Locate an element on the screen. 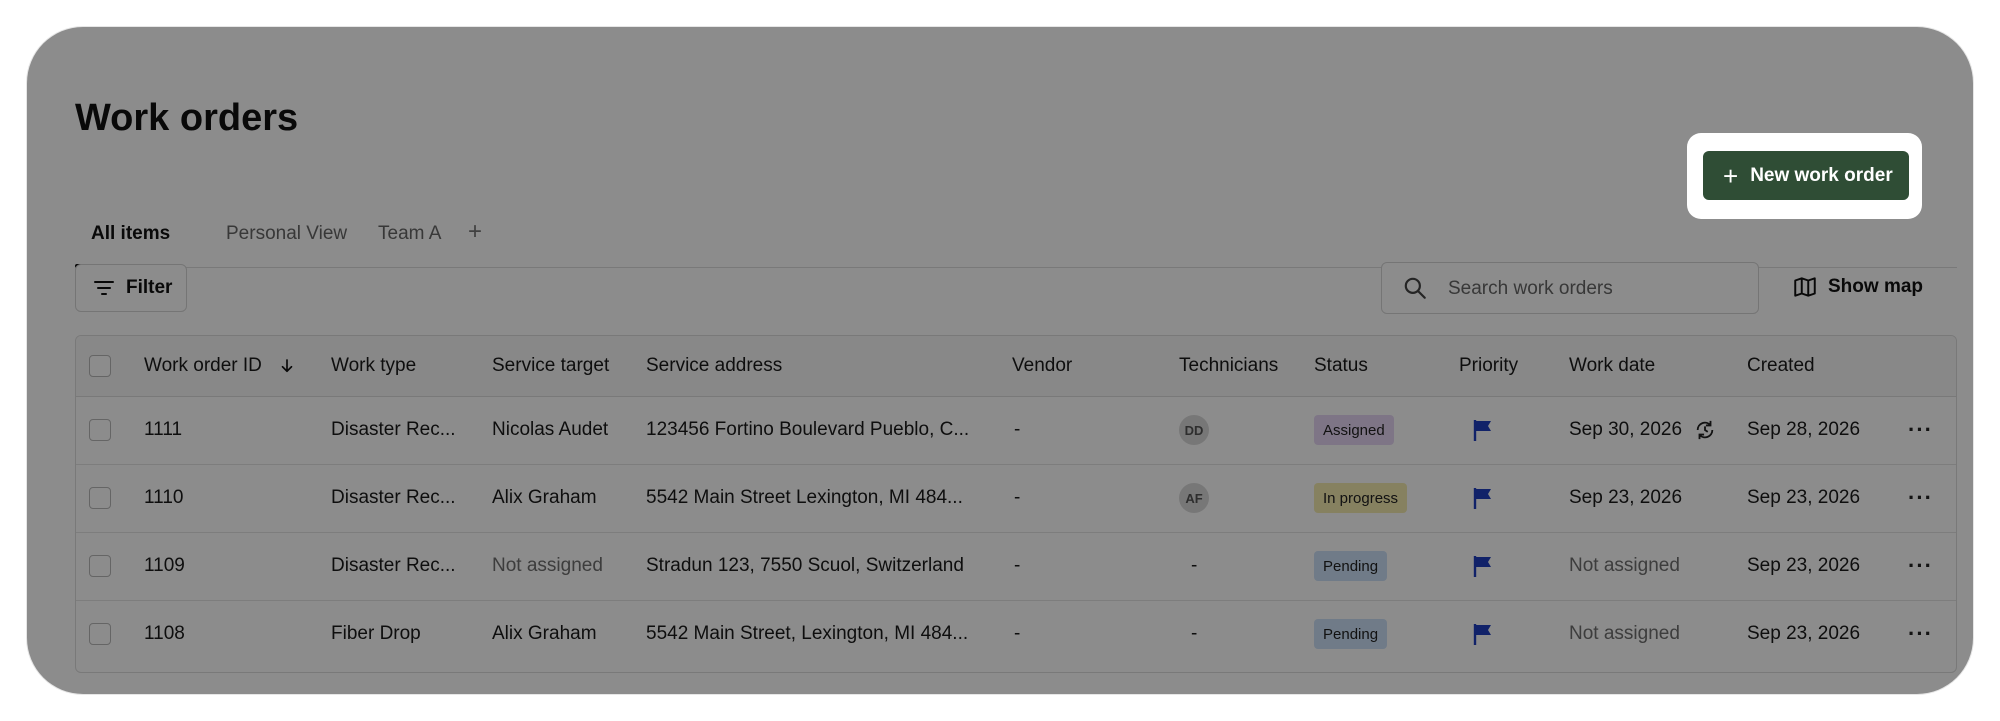 The width and height of the screenshot is (2000, 721). work-order-id: 1109 is located at coordinates (164, 565).